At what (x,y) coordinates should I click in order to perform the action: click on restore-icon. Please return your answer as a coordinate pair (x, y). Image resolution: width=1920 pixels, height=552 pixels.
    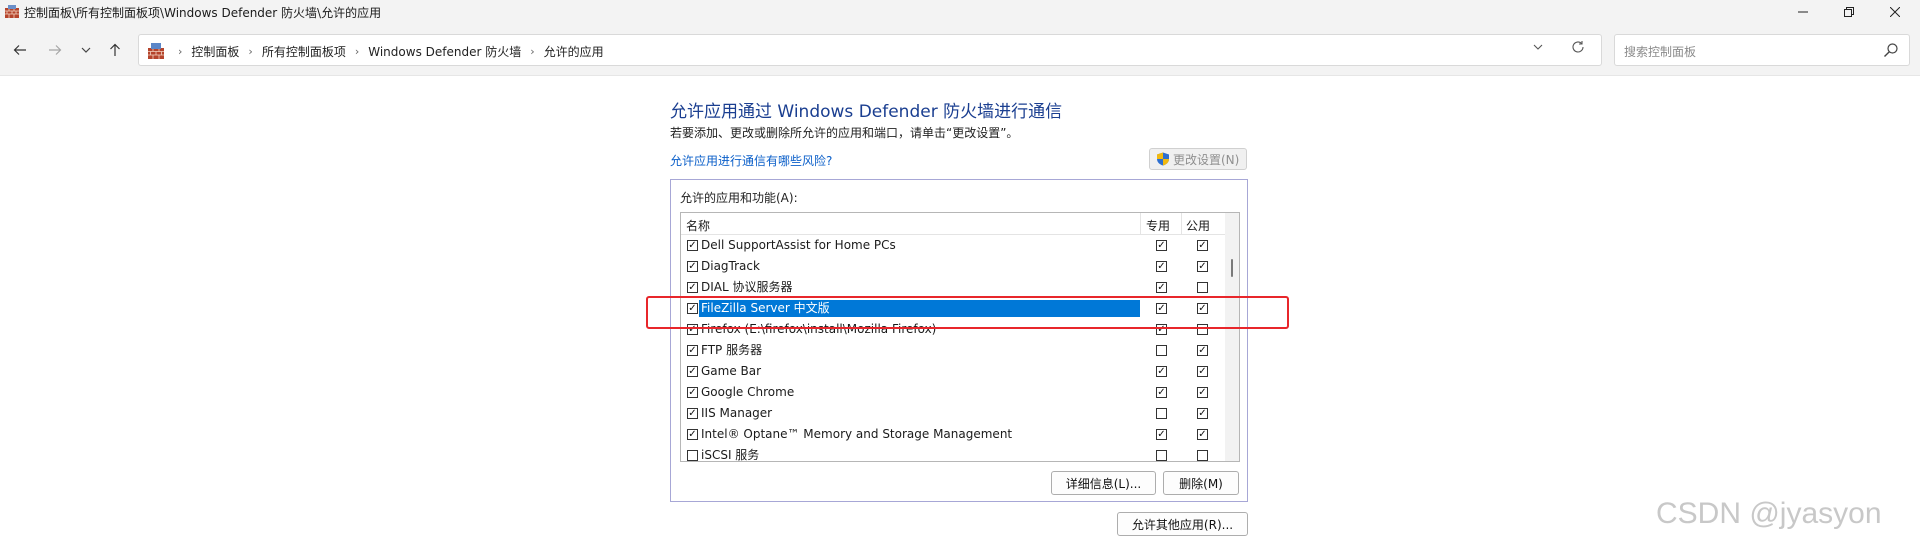
    Looking at the image, I should click on (1849, 12).